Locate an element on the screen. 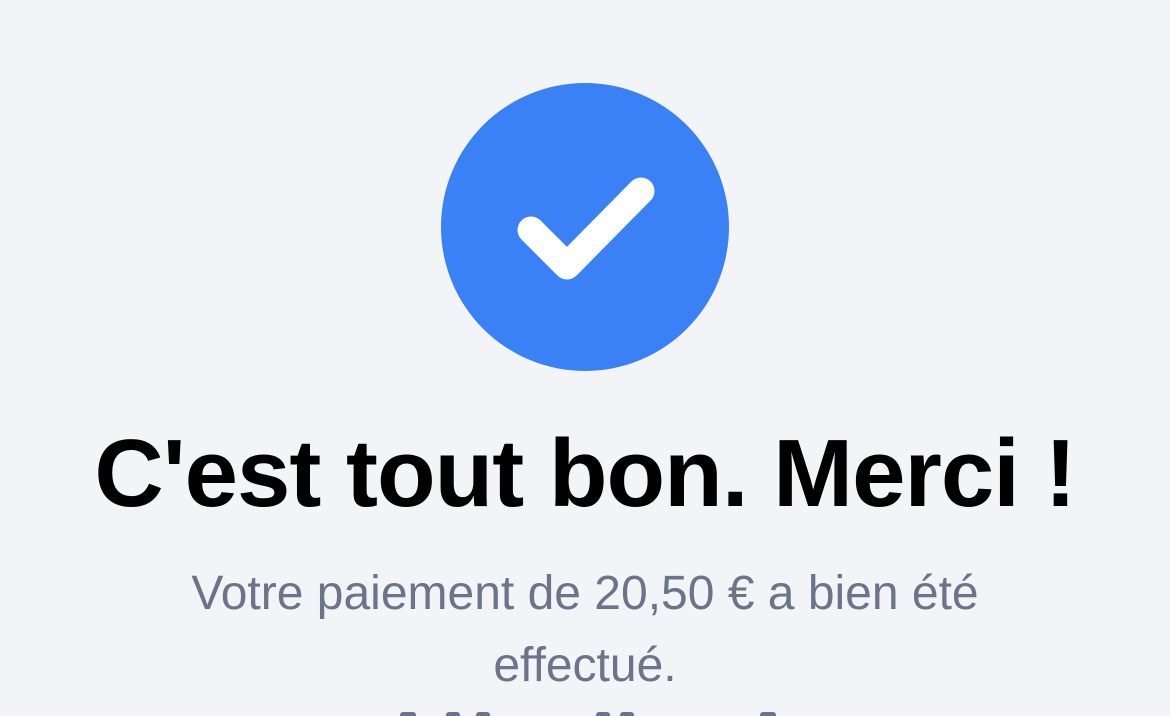 Image resolution: width=1170 pixels, height=716 pixels. check-icon is located at coordinates (585, 227).